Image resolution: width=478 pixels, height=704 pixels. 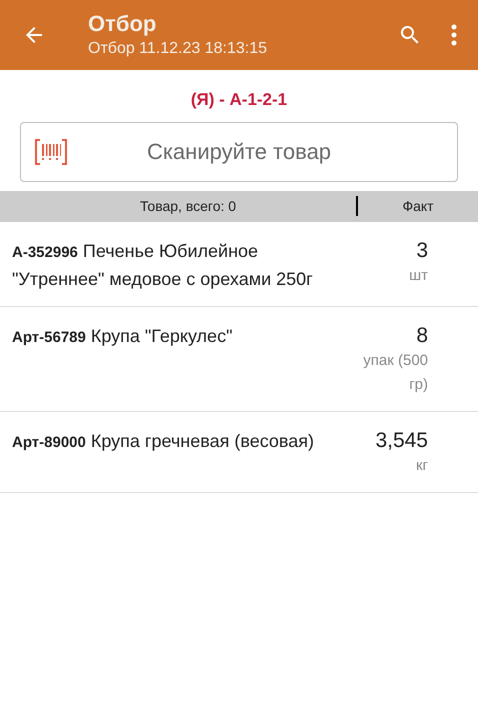 I want to click on barcode-icon, so click(x=51, y=151).